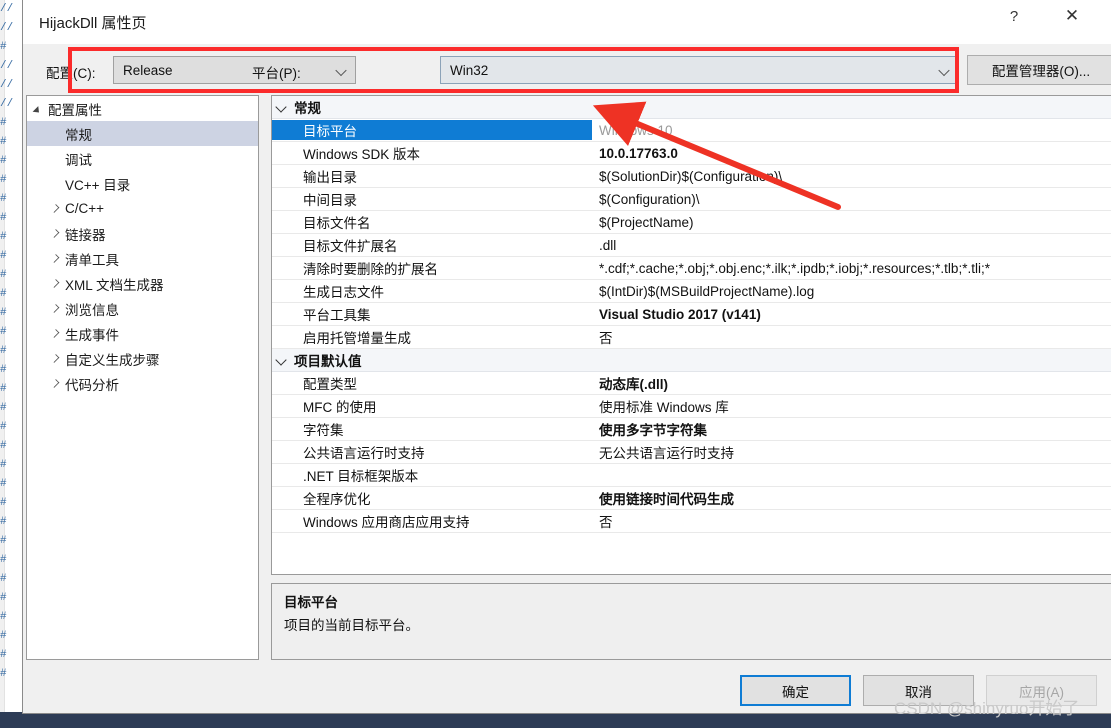 This screenshot has height=728, width=1111. Describe the element at coordinates (851, 314) in the screenshot. I see `property-value: Visual Studio 2017 (v141)` at that location.